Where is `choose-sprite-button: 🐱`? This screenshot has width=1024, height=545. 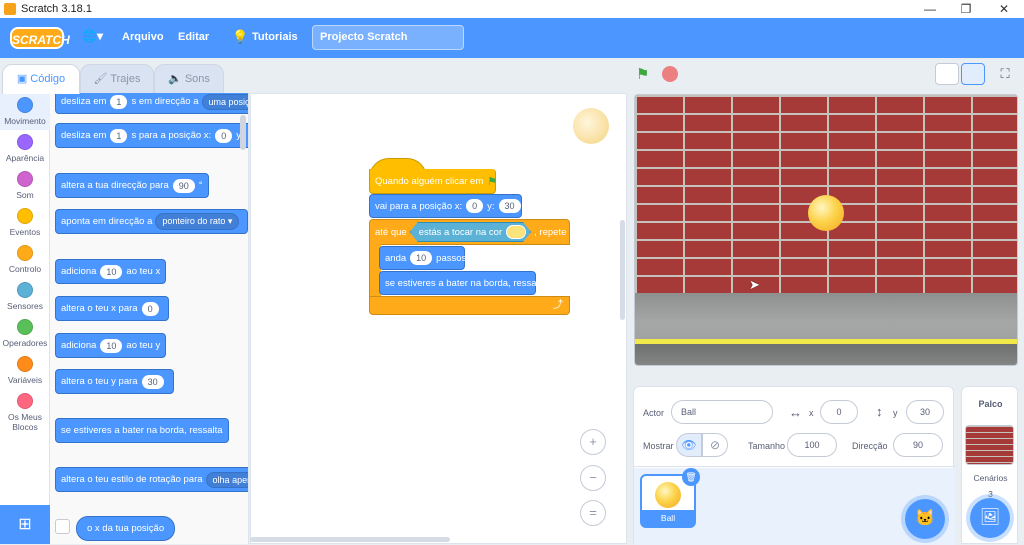
choose-sprite-button: 🐱 is located at coordinates (925, 519).